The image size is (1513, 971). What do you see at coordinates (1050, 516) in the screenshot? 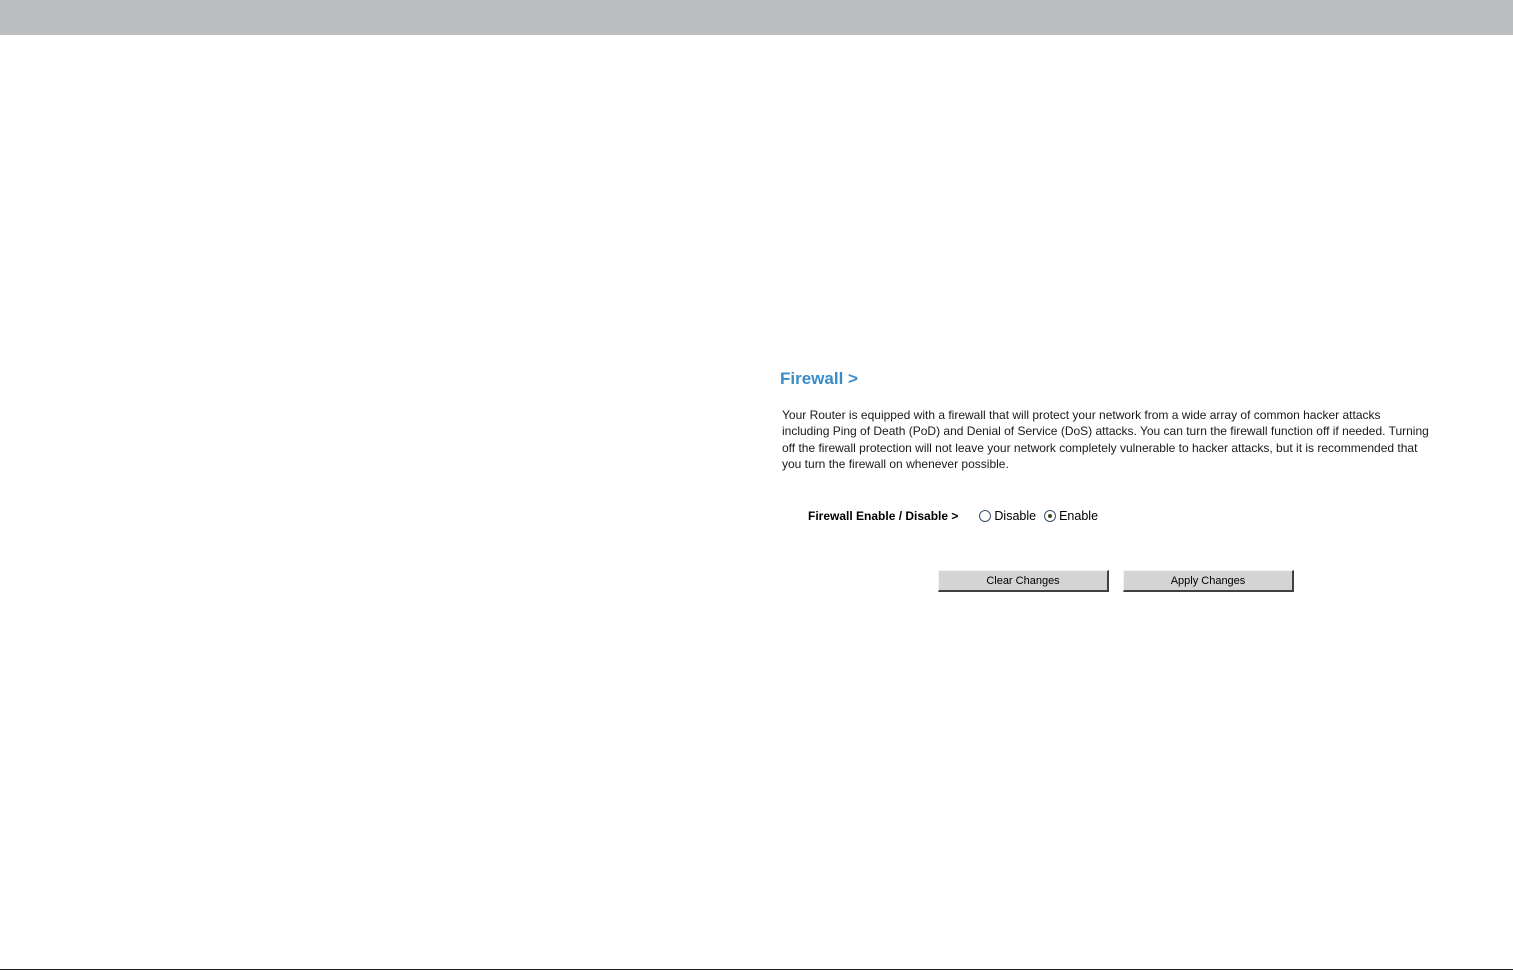
I see `radio-enable-circle` at bounding box center [1050, 516].